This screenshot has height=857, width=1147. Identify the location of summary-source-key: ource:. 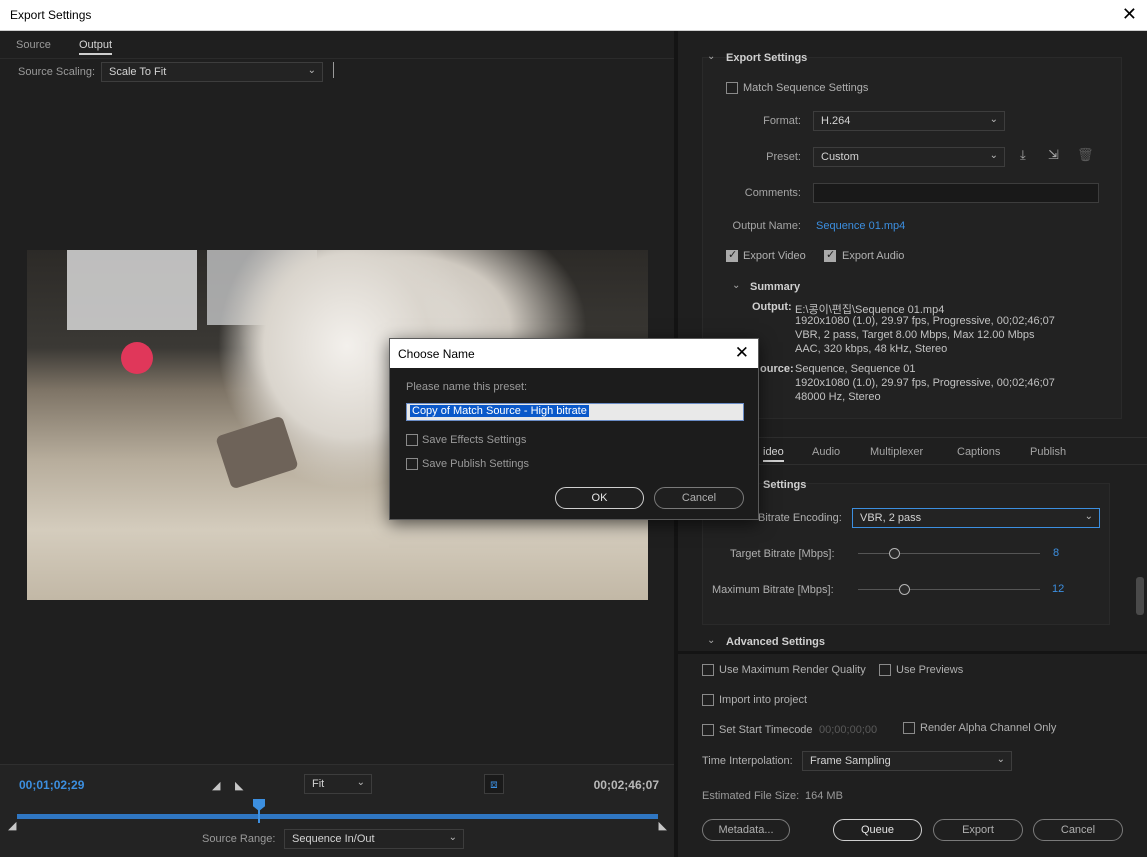
(777, 369).